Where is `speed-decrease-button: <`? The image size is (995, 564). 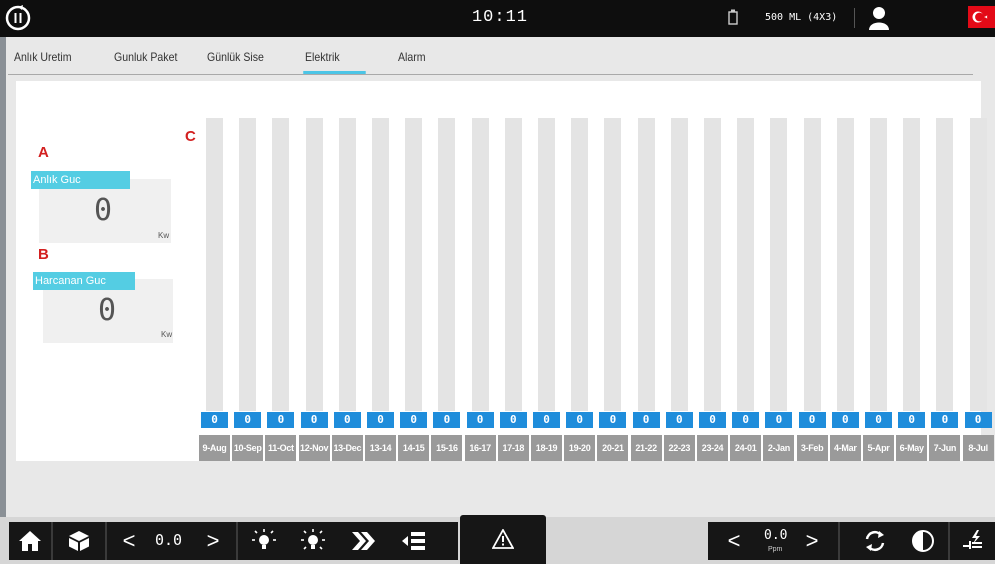
speed-decrease-button: < is located at coordinates (129, 541).